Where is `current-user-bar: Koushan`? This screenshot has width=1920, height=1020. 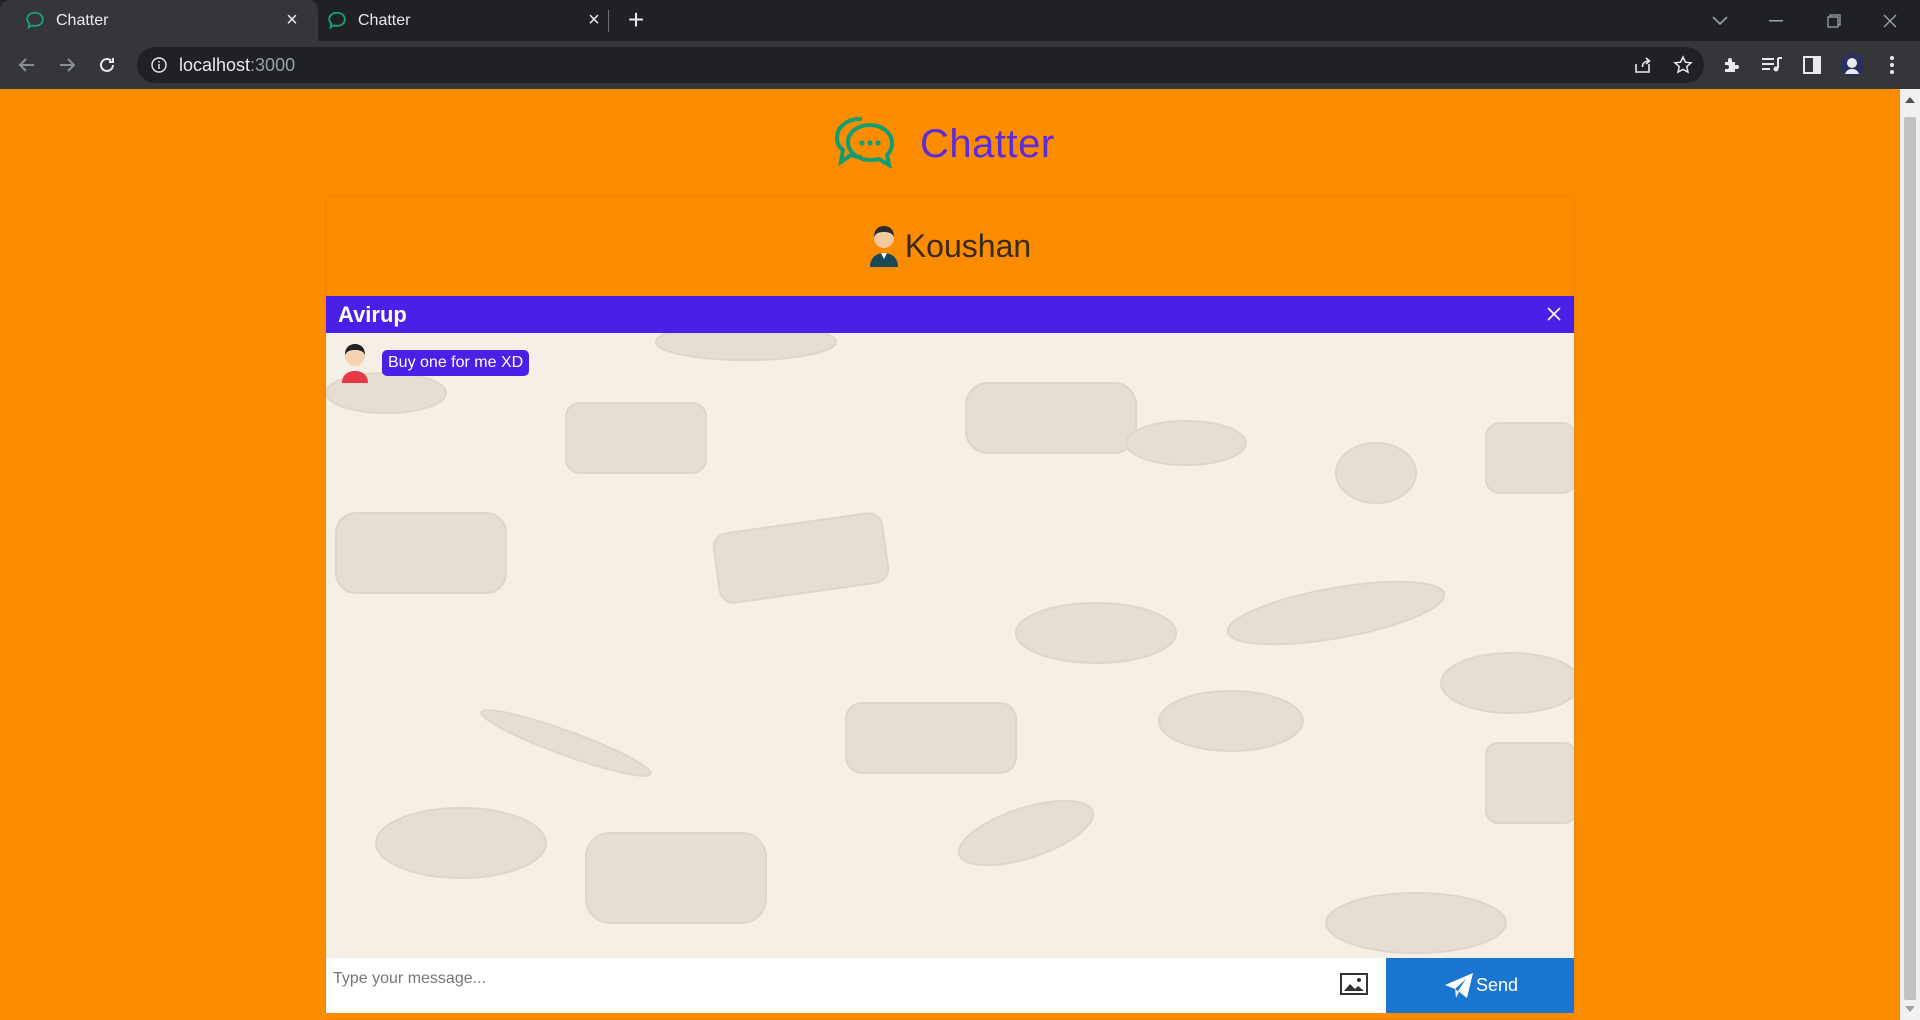 current-user-bar: Koushan is located at coordinates (950, 246).